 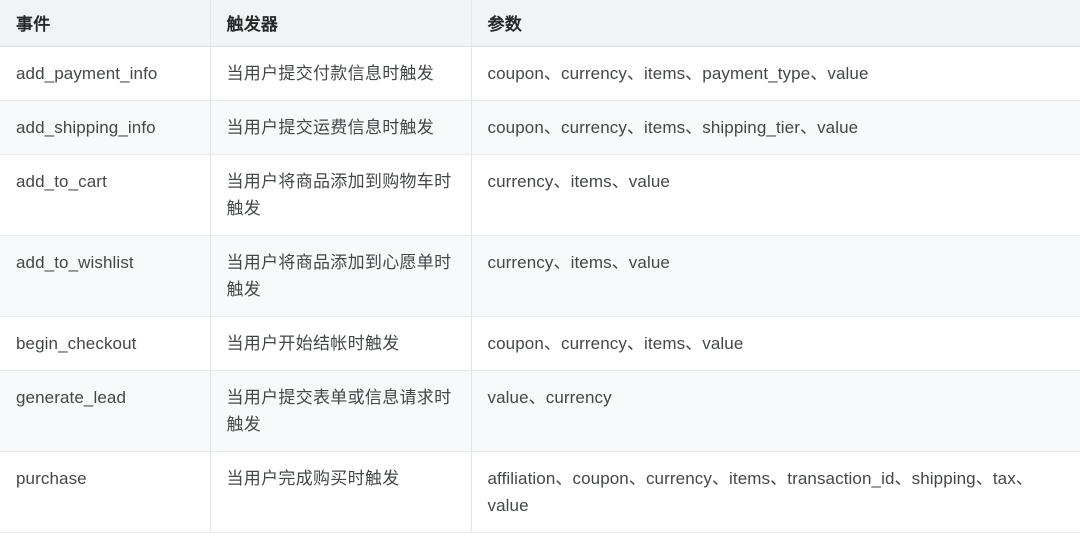 What do you see at coordinates (105, 411) in the screenshot?
I see `cell-event: generate_lead` at bounding box center [105, 411].